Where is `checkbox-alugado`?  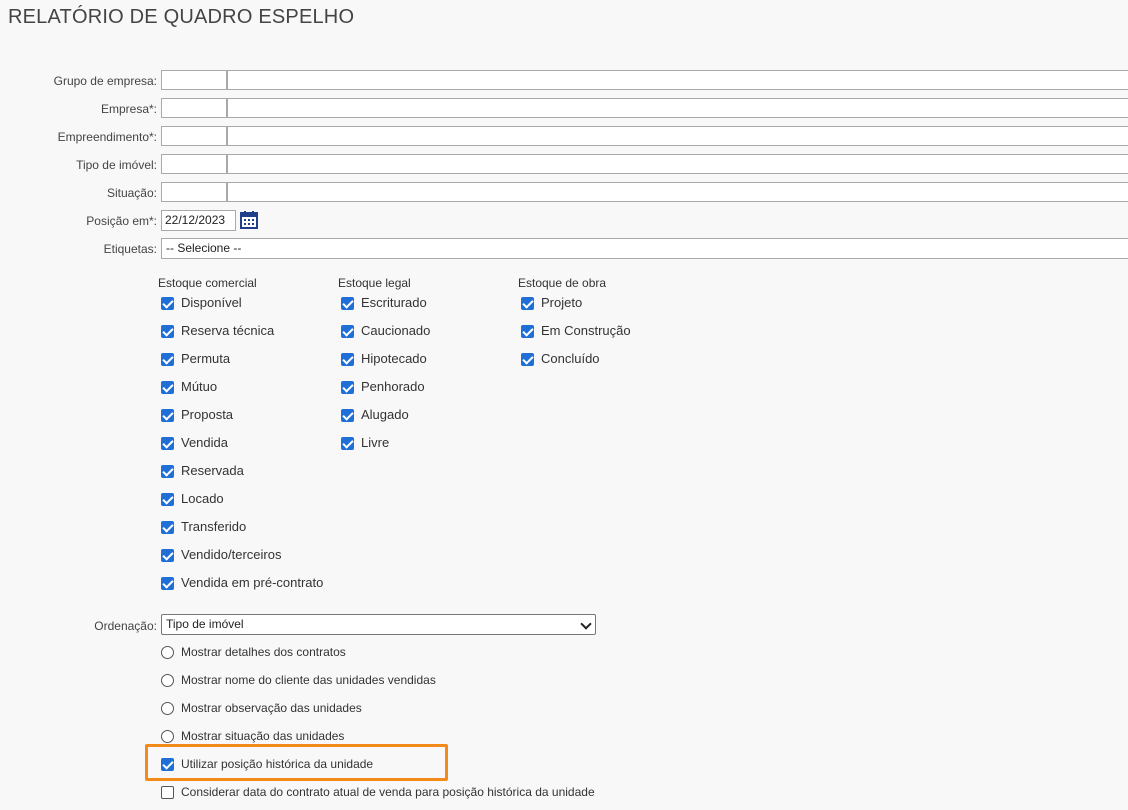 checkbox-alugado is located at coordinates (347, 415).